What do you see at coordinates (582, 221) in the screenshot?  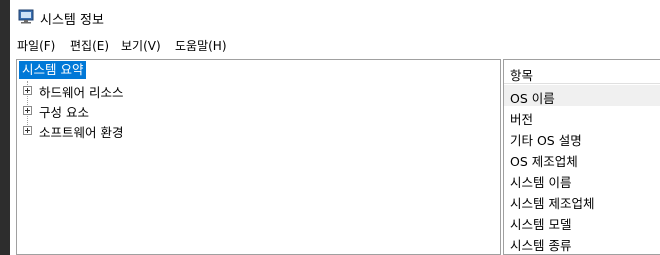 I see `list-item: 시스템 모델` at bounding box center [582, 221].